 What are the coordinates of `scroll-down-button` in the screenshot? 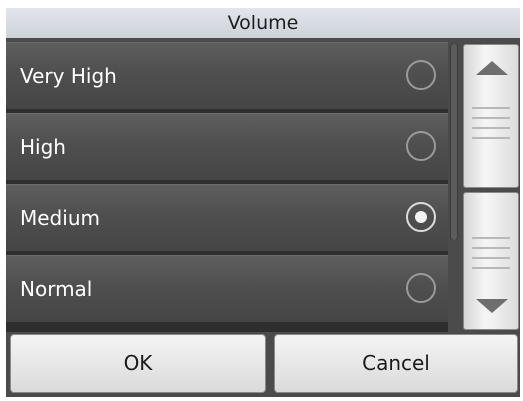 It's located at (491, 261).